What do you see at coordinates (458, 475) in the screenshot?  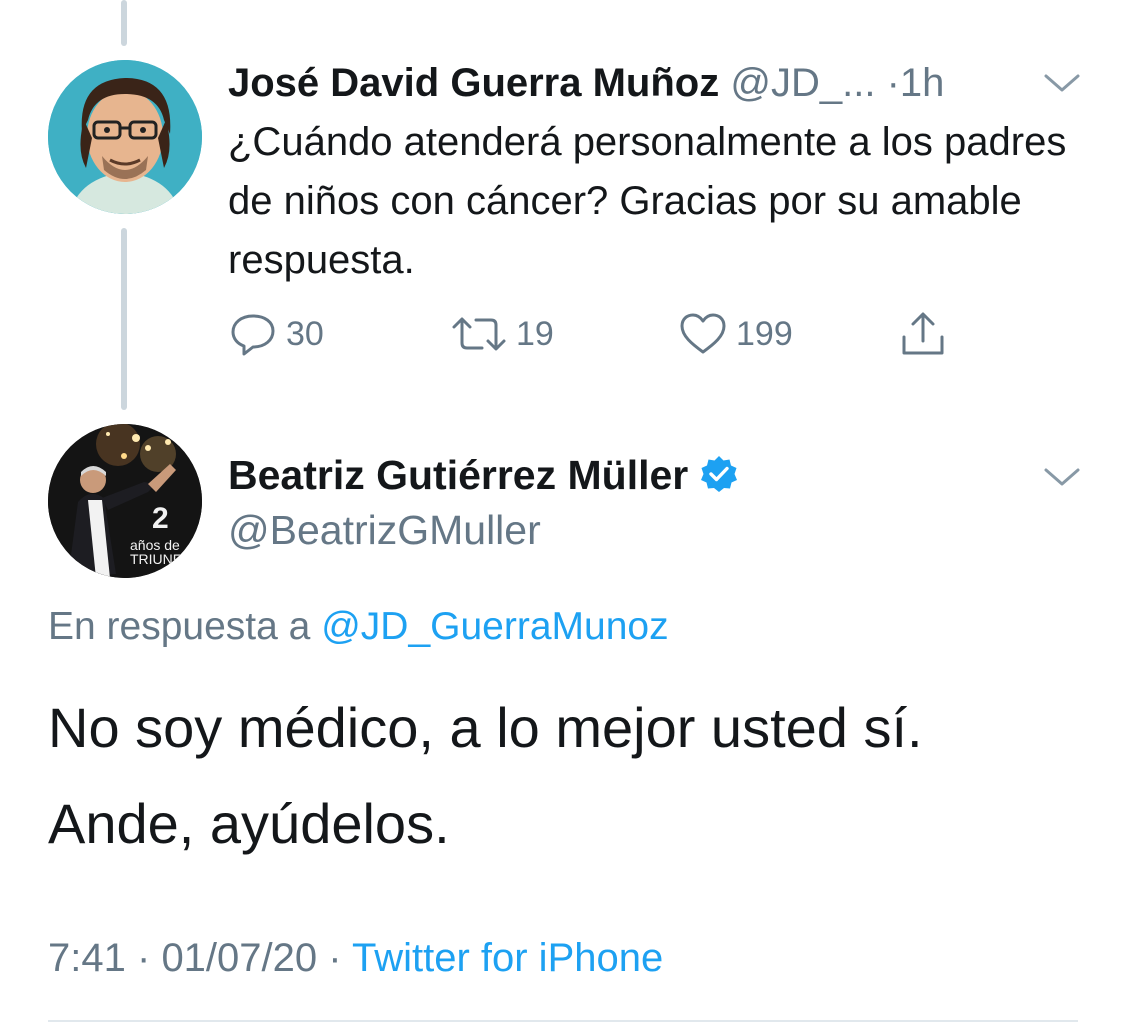 I see `main-author-name: Beatriz Gutiérrez Müller` at bounding box center [458, 475].